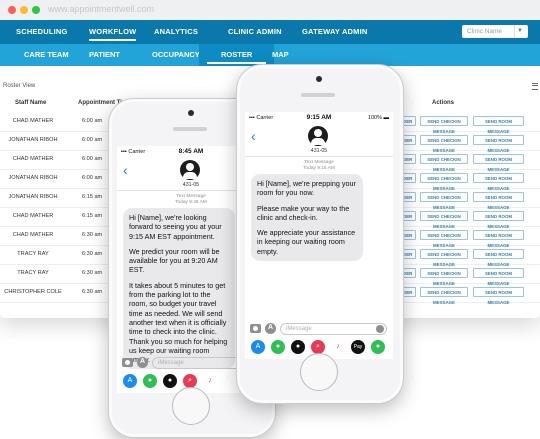 The image size is (540, 439). What do you see at coordinates (113, 32) in the screenshot?
I see `nav-workflow: WORKFLOW` at bounding box center [113, 32].